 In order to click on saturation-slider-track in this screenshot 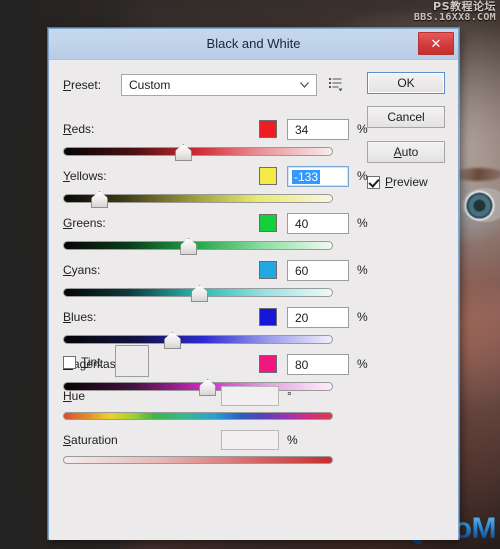, I will do `click(198, 460)`.